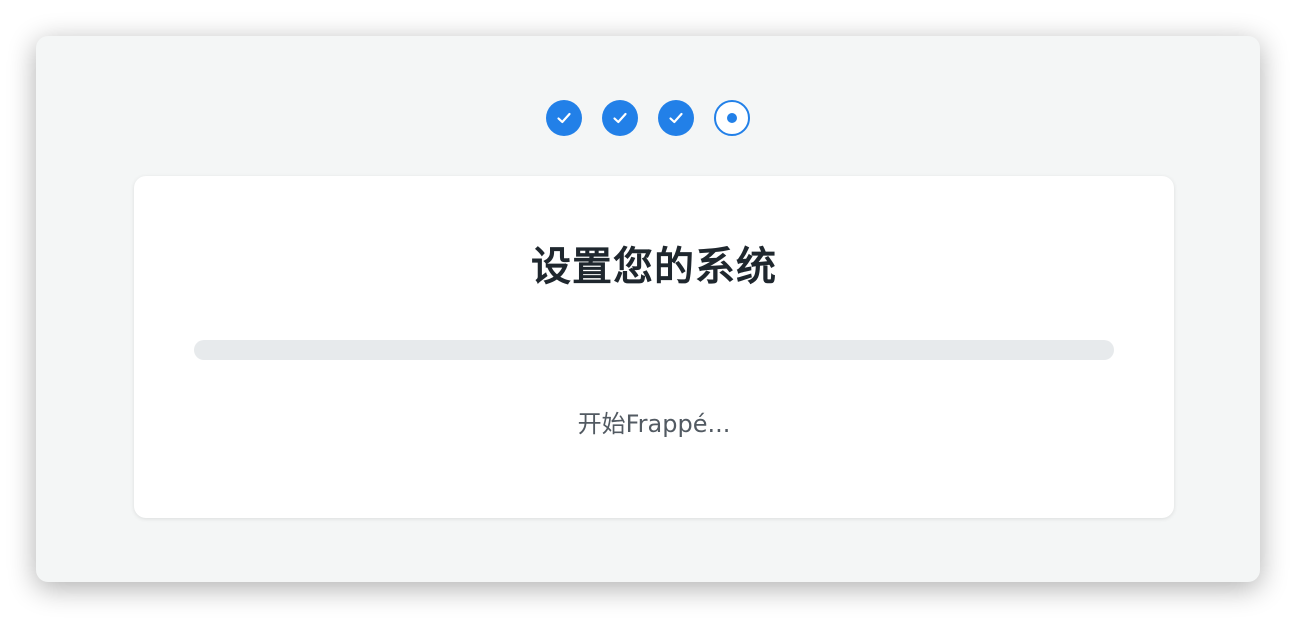 This screenshot has height=618, width=1296. I want to click on current-step-dot-icon, so click(732, 118).